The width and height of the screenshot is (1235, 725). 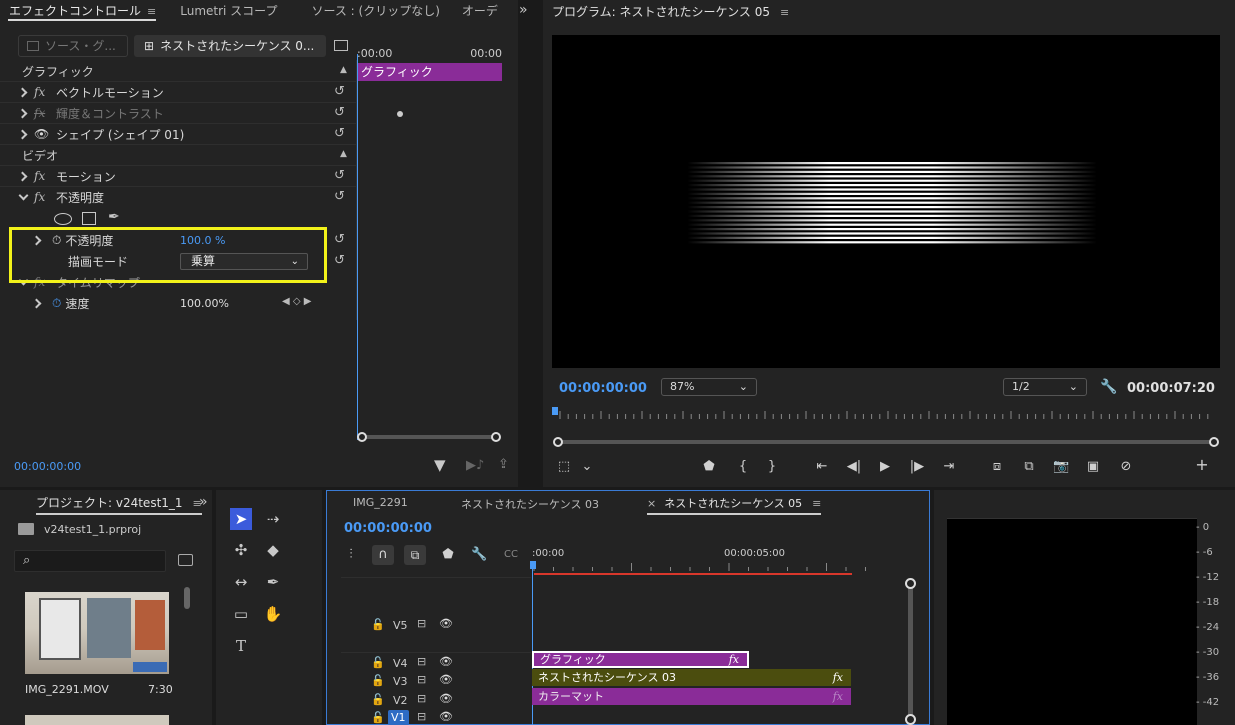 I want to click on timeline-tab-seq03: ネストされたシーケンス 03, so click(x=530, y=504).